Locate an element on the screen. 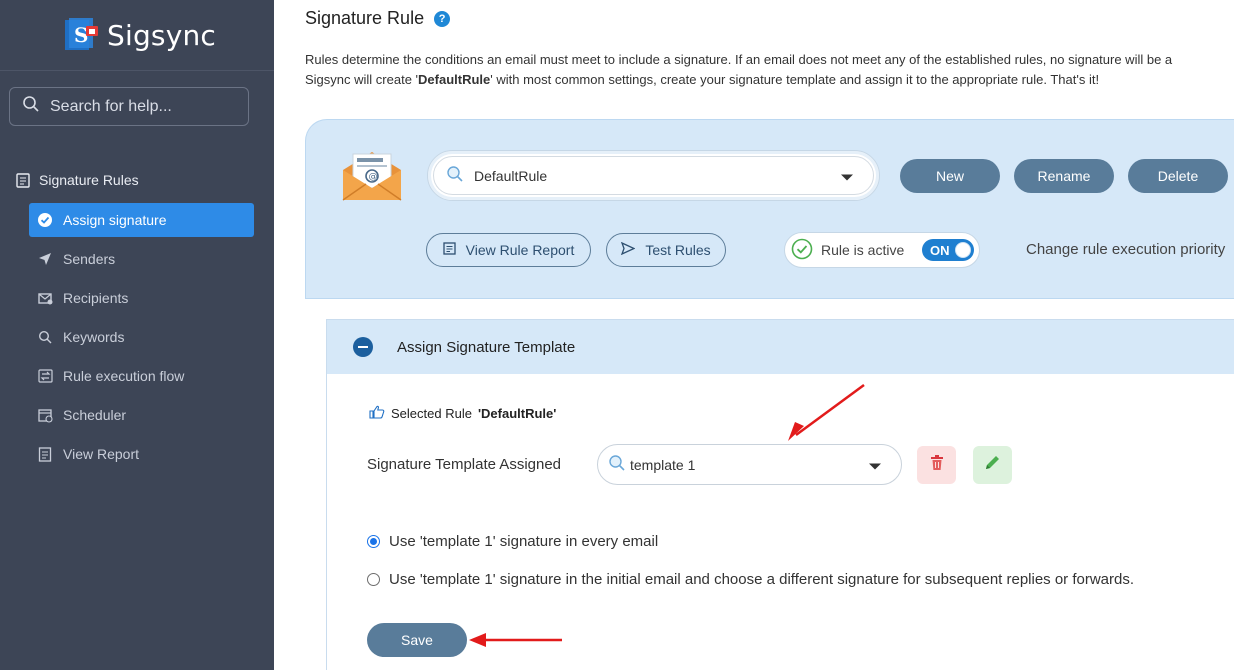 This screenshot has height=670, width=1234. radio-initial-email is located at coordinates (373, 579).